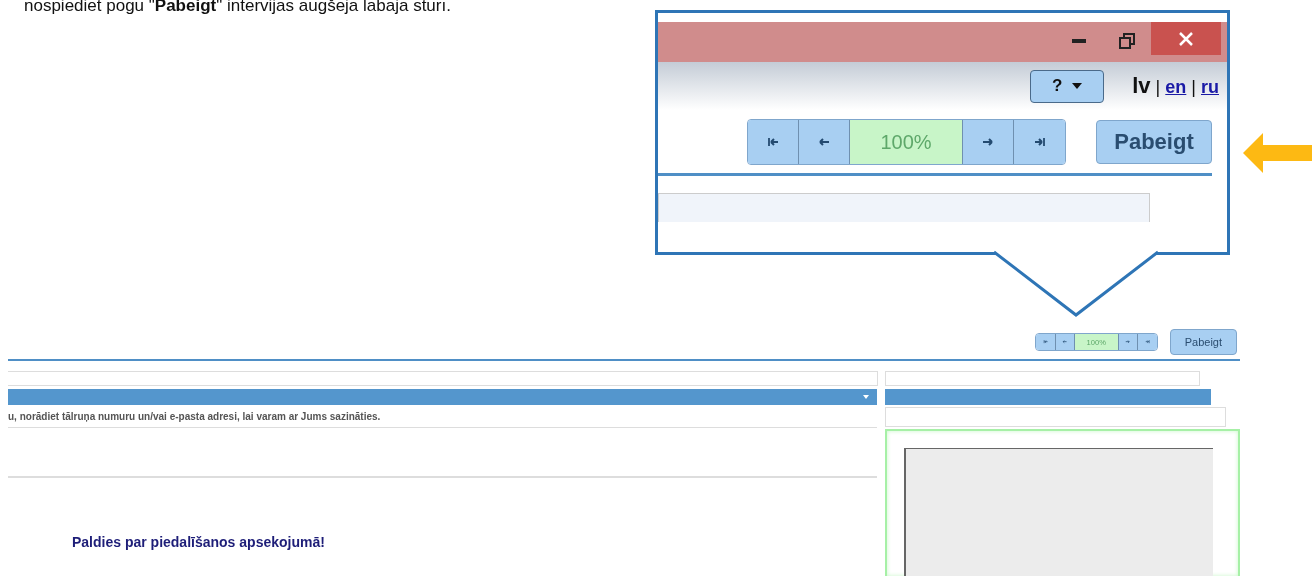 The height and width of the screenshot is (576, 1312). What do you see at coordinates (194, 416) in the screenshot?
I see `question-text: u, norādiet tālruņa numuru un/vai e-pasta adresi, lai varam ar Jums sazināties.` at bounding box center [194, 416].